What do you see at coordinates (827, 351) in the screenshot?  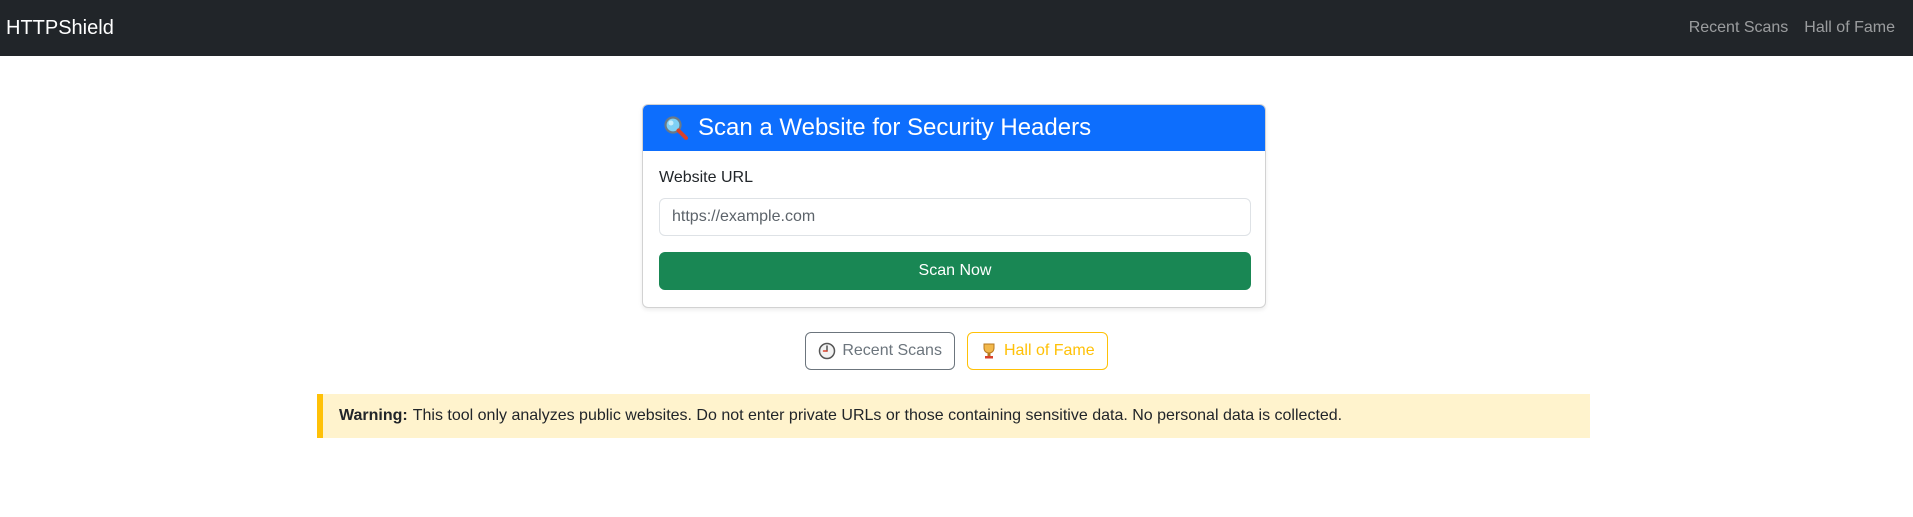 I see `clock-icon` at bounding box center [827, 351].